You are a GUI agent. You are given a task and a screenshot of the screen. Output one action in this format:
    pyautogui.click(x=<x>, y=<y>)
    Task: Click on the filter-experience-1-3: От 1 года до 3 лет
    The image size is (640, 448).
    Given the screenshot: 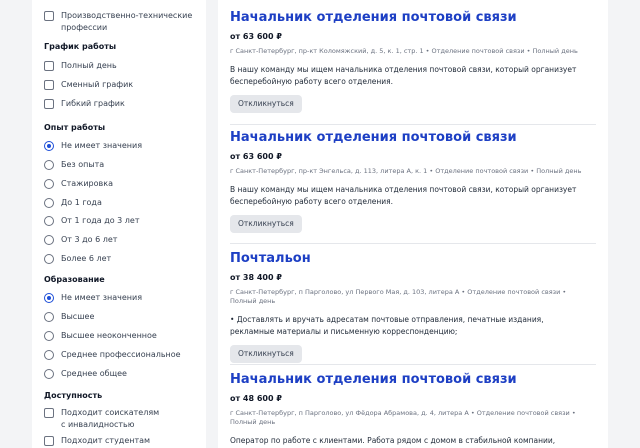 What is the action you would take?
    pyautogui.click(x=92, y=221)
    